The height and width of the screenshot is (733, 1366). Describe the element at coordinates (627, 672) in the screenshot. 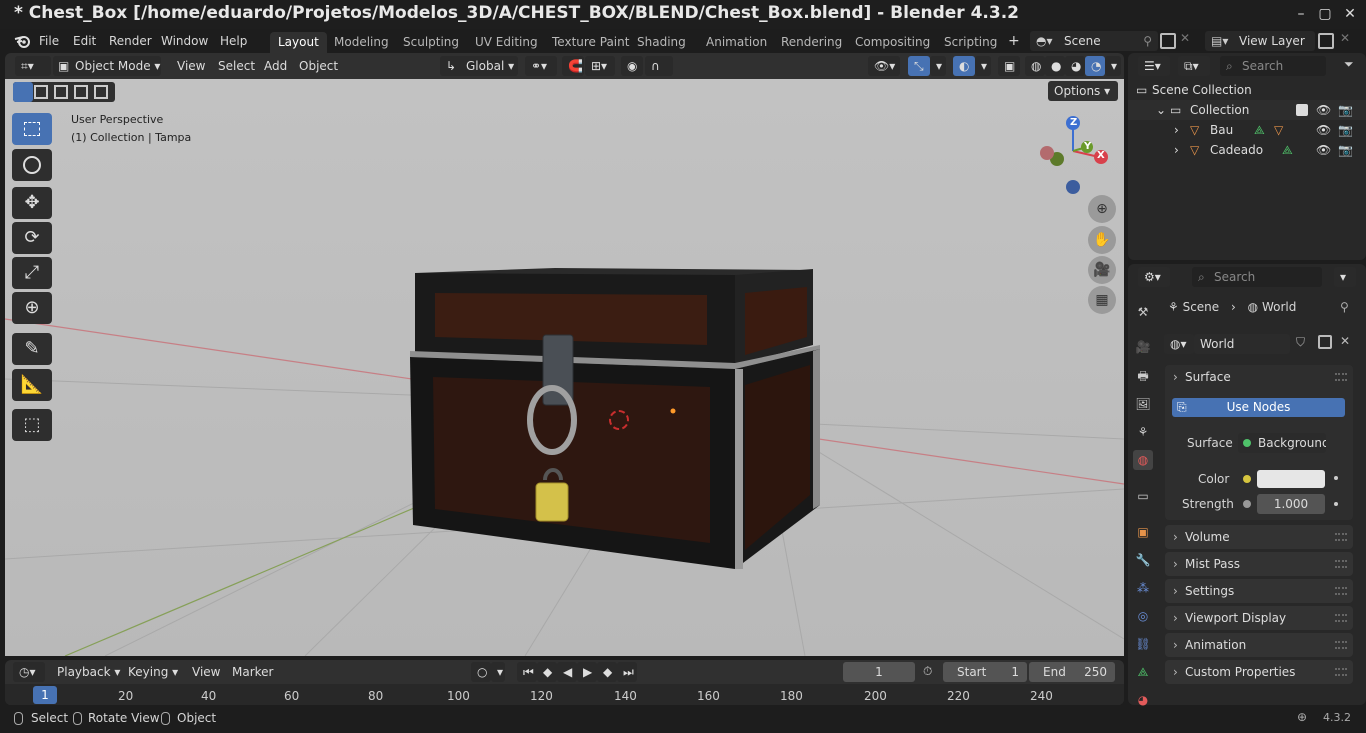

I see `jump-end-icon: ⏭` at that location.